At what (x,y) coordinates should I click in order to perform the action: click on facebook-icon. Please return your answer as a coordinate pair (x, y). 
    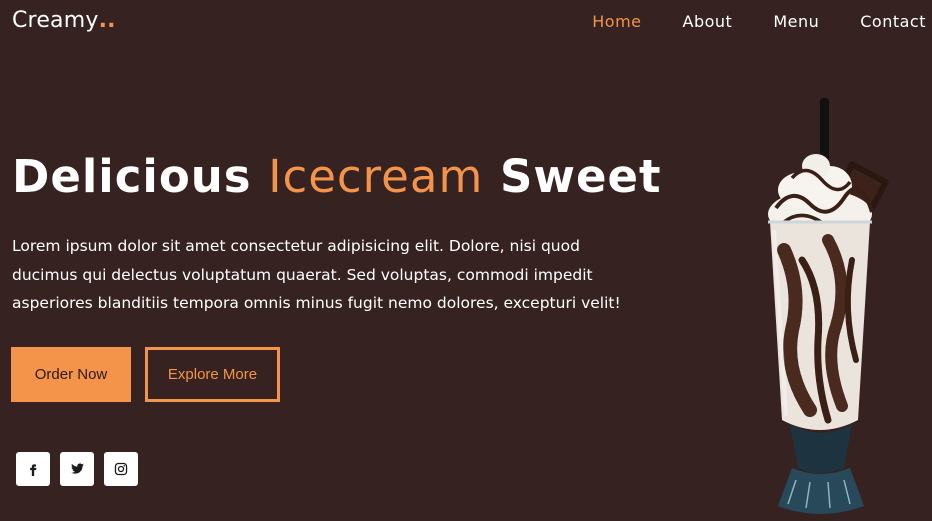
    Looking at the image, I should click on (33, 469).